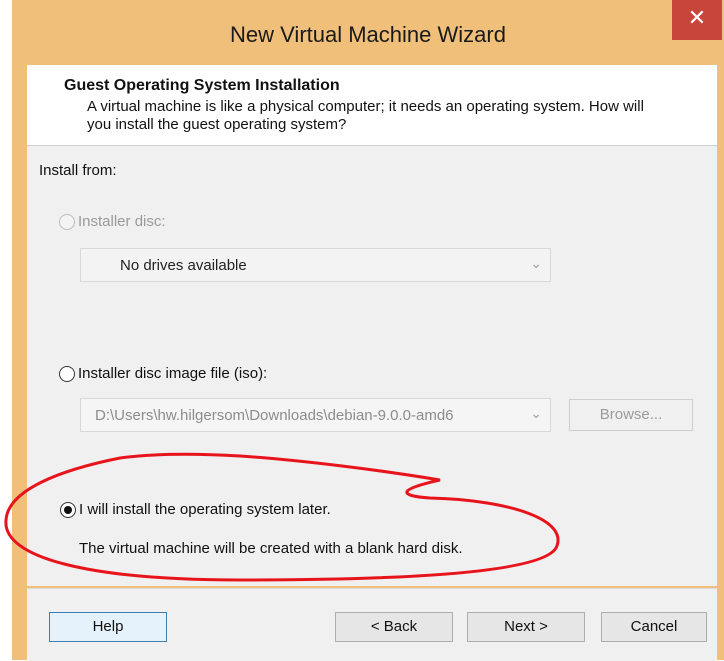 The width and height of the screenshot is (724, 661). I want to click on page-title: Guest Operating System Installation, so click(202, 85).